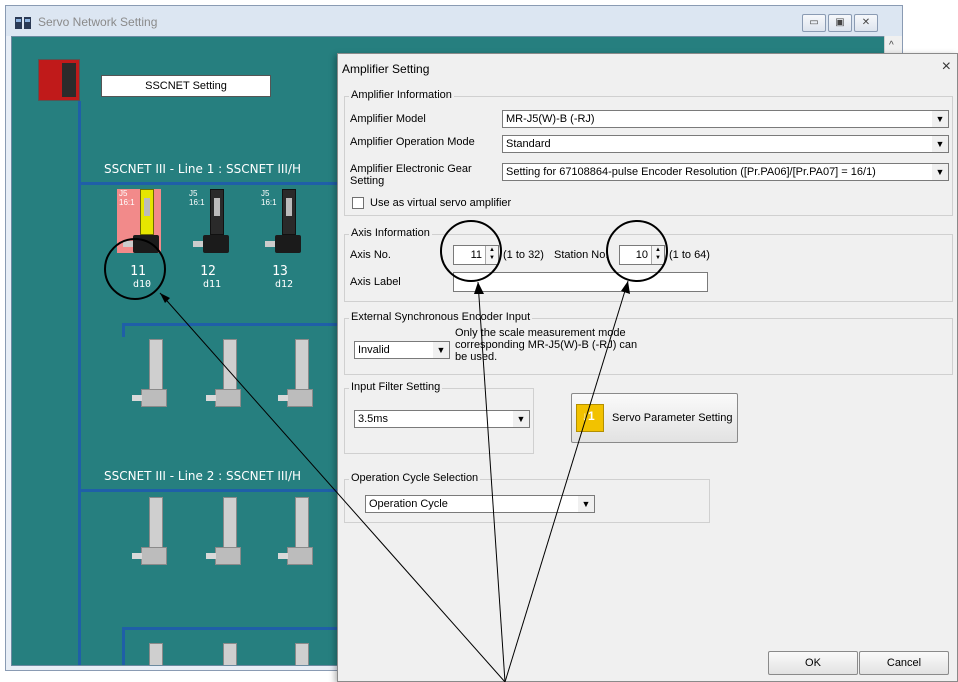 The height and width of the screenshot is (682, 958). I want to click on axis-no-spinner: 11 ▲ ▼, so click(476, 255).